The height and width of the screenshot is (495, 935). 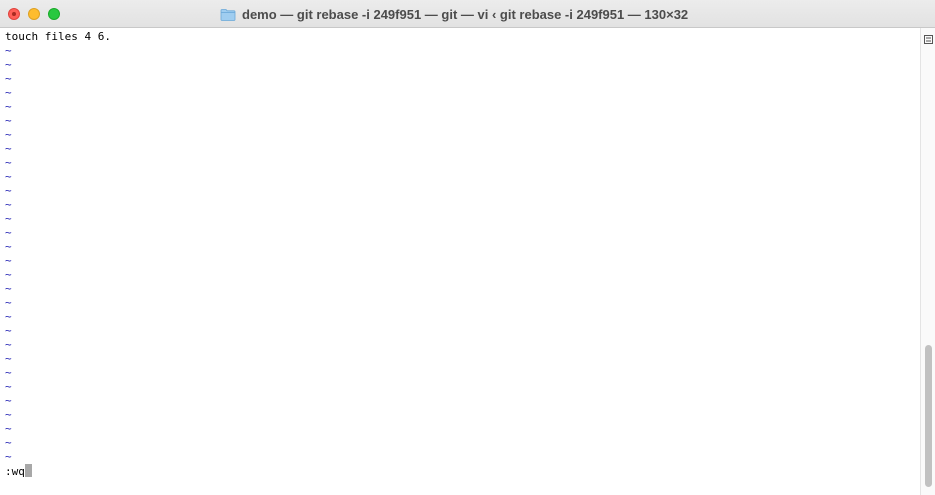 I want to click on command-line: :wq, so click(x=18, y=471).